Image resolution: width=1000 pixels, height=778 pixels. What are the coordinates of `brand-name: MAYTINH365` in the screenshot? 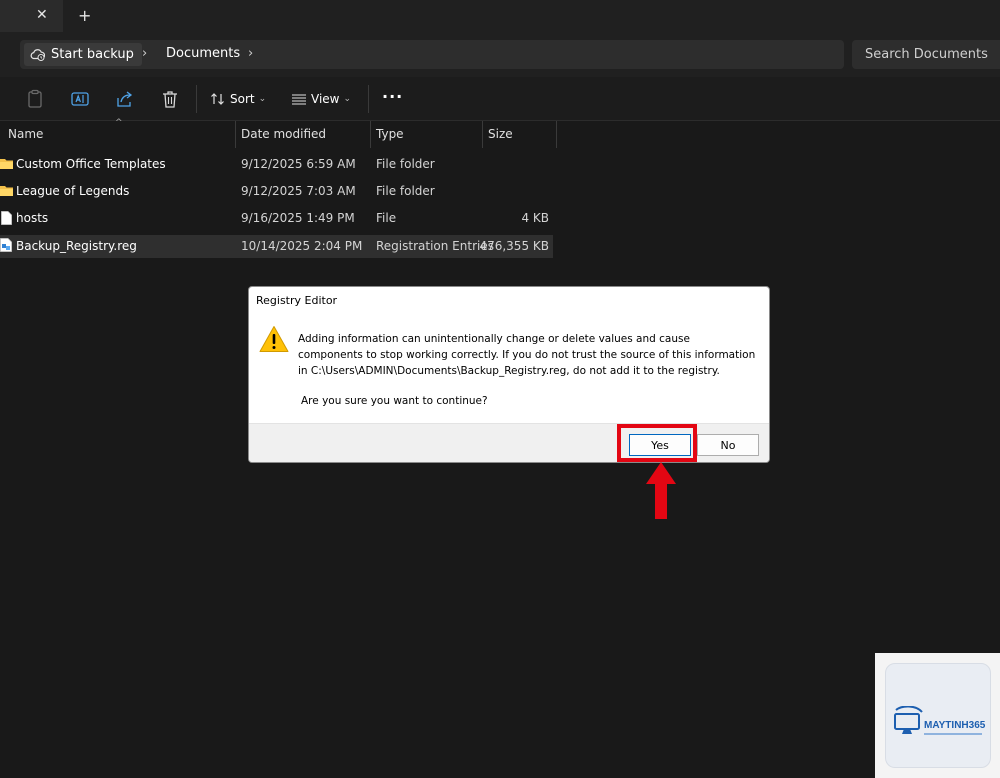 It's located at (955, 725).